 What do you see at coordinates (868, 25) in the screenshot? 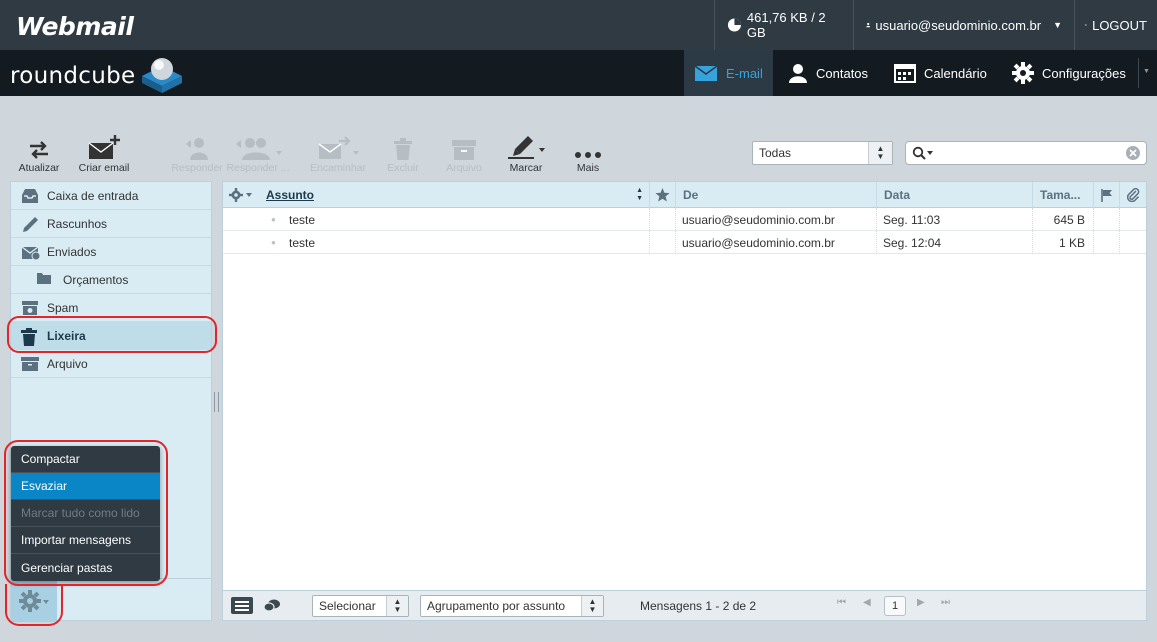
I see `user-icon` at bounding box center [868, 25].